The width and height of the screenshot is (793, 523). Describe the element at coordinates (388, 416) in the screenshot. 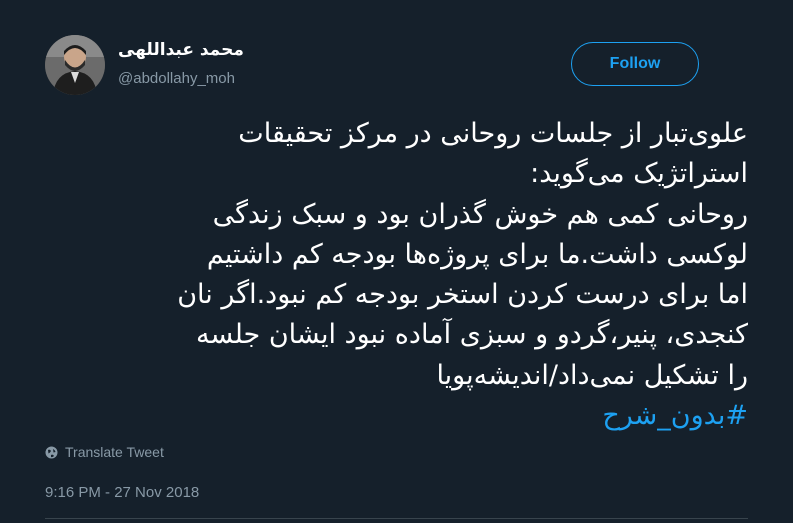

I see `hashtag-link: #بدون_شرح` at that location.